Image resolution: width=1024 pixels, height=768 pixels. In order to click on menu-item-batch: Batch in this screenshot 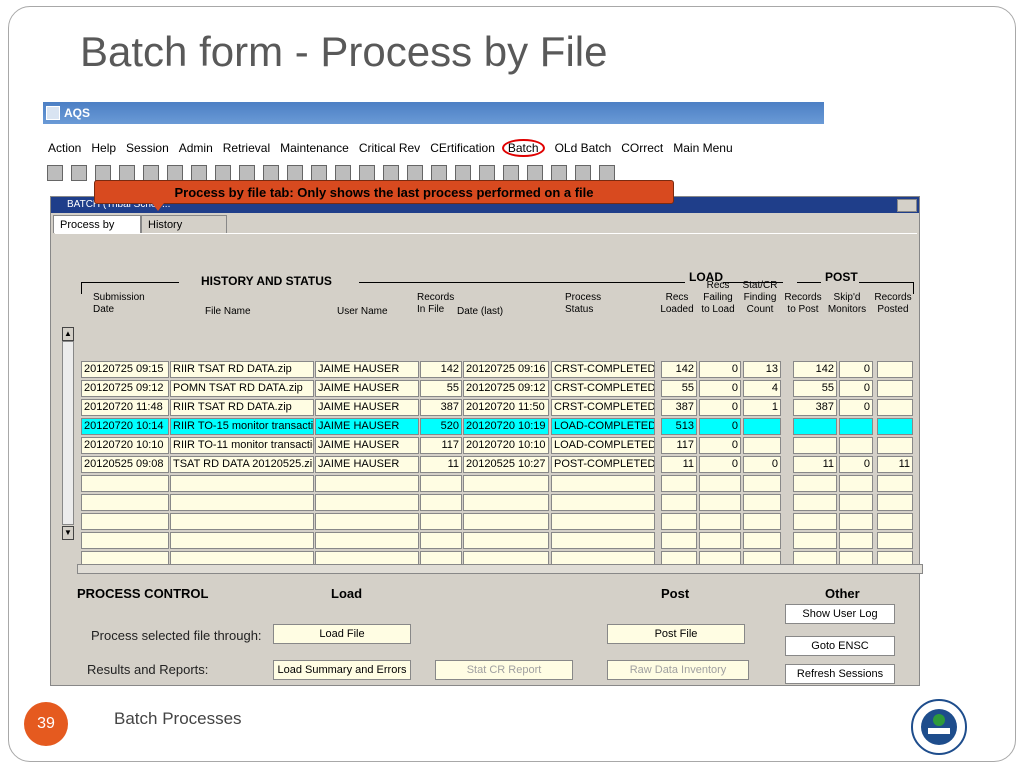, I will do `click(523, 148)`.